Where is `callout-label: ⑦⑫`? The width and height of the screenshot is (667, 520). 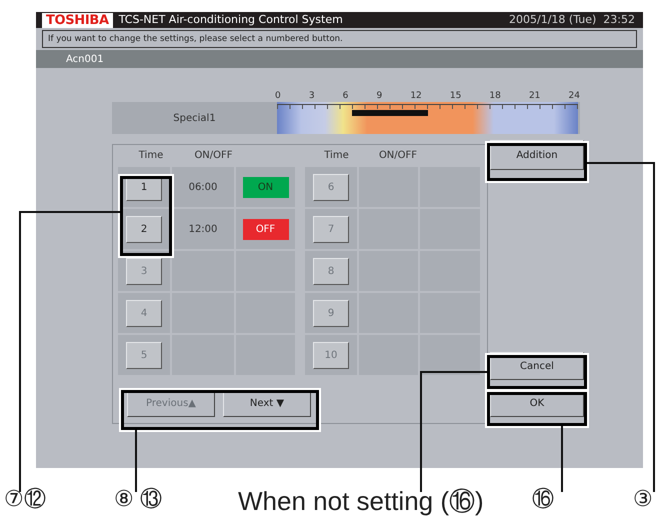 callout-label: ⑦⑫ is located at coordinates (25, 499).